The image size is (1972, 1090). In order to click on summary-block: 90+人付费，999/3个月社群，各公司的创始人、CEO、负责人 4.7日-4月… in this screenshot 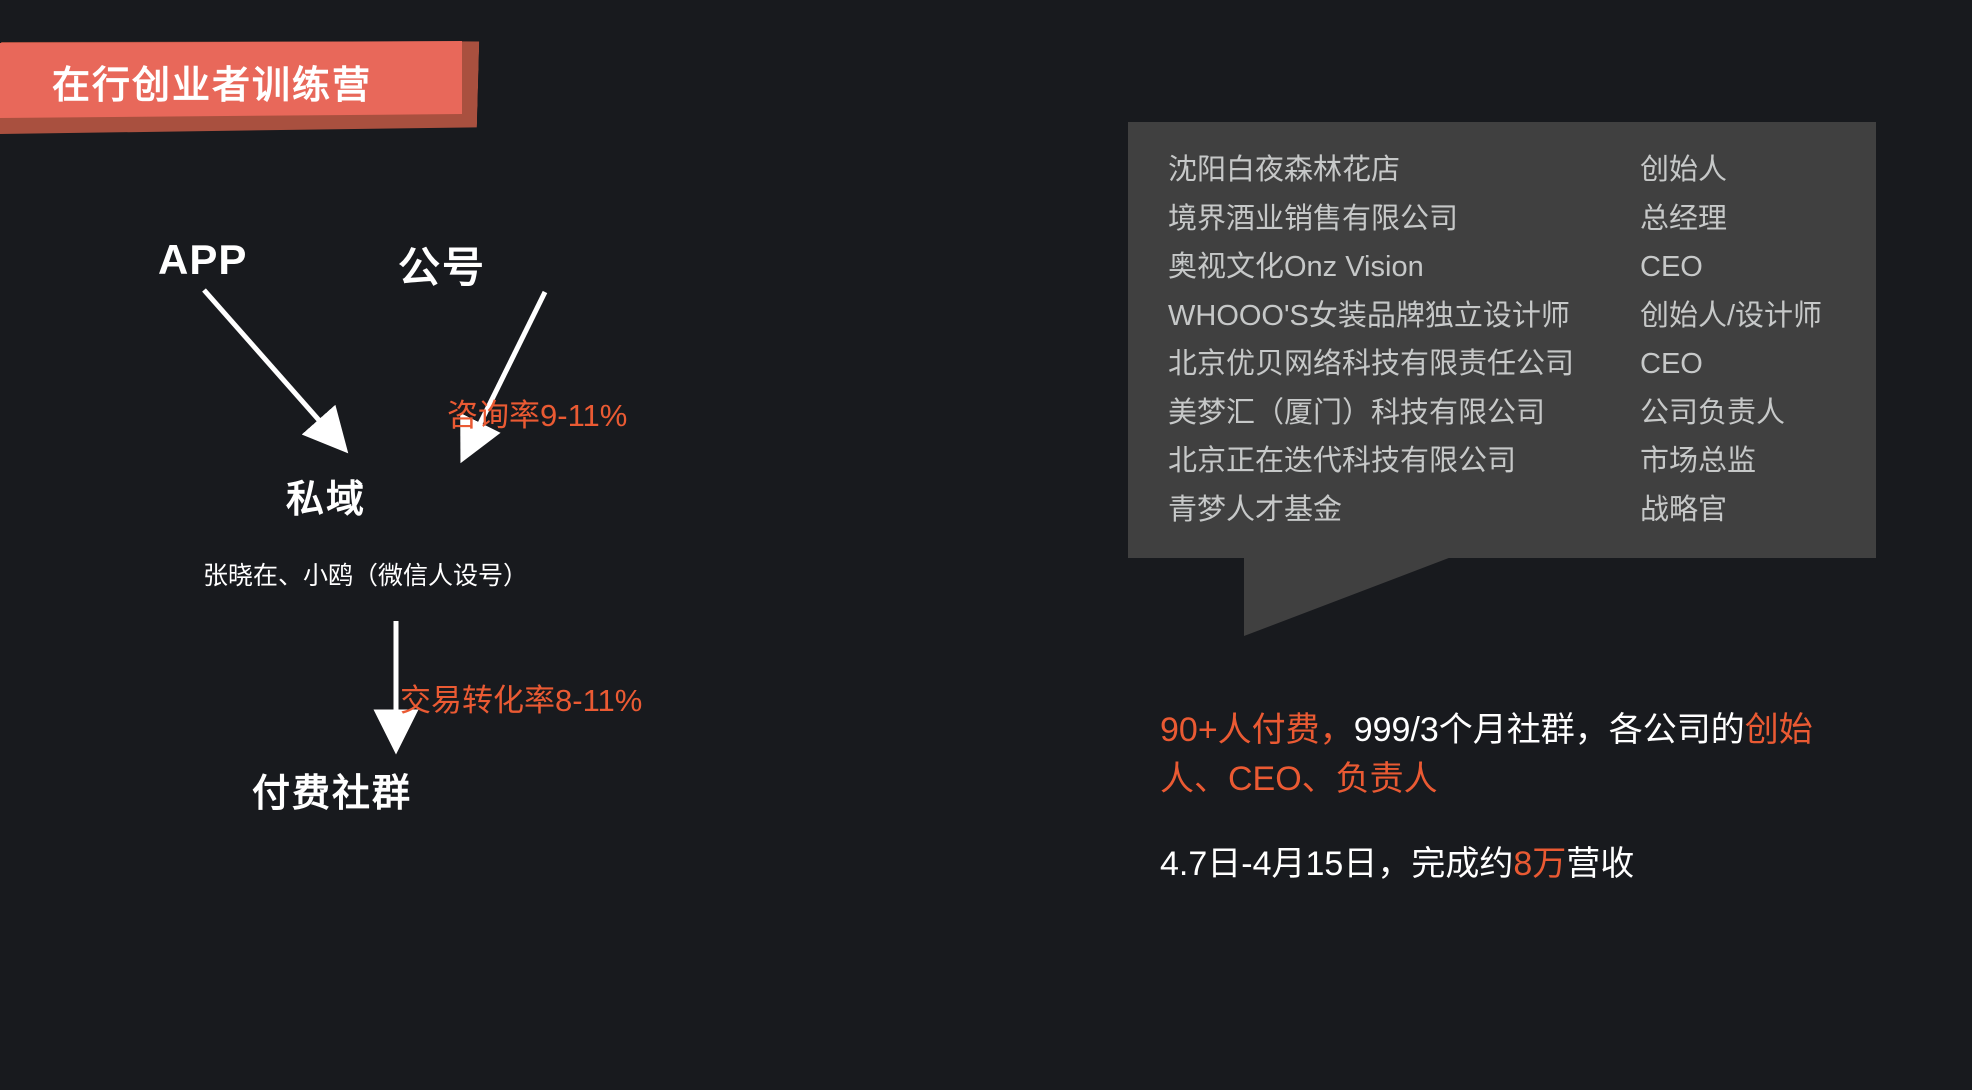, I will do `click(1500, 797)`.